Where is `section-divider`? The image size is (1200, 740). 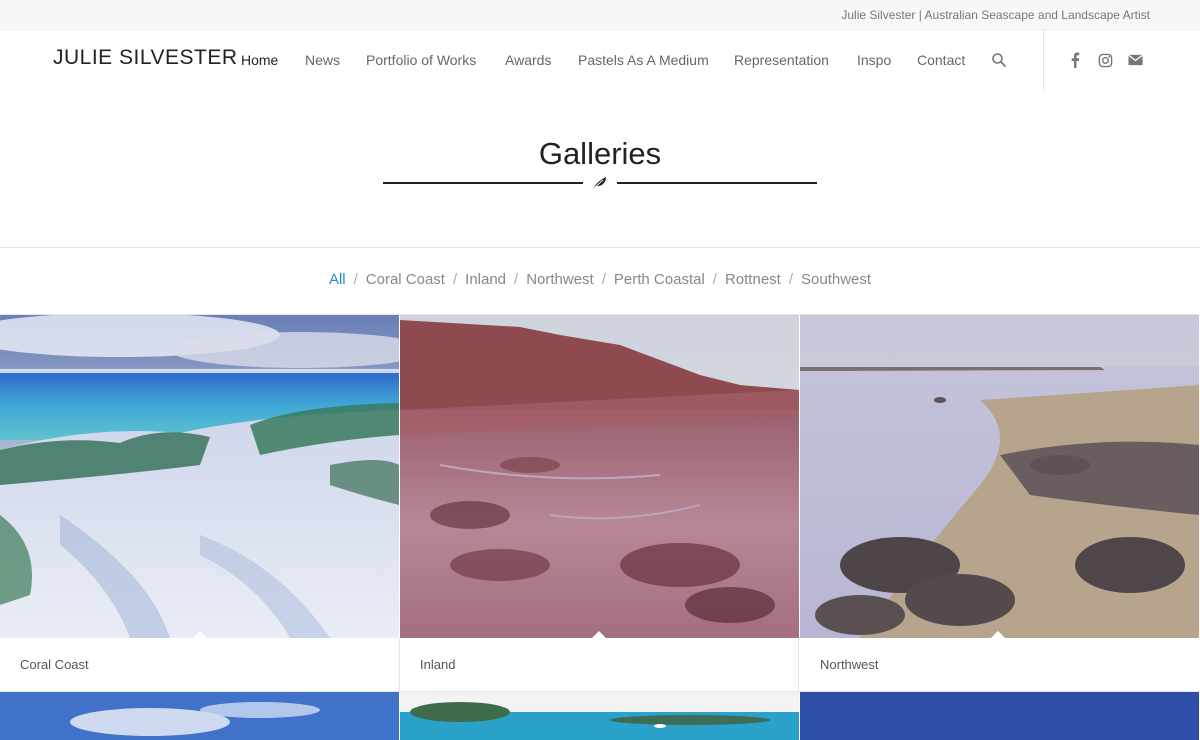
section-divider is located at coordinates (600, 247).